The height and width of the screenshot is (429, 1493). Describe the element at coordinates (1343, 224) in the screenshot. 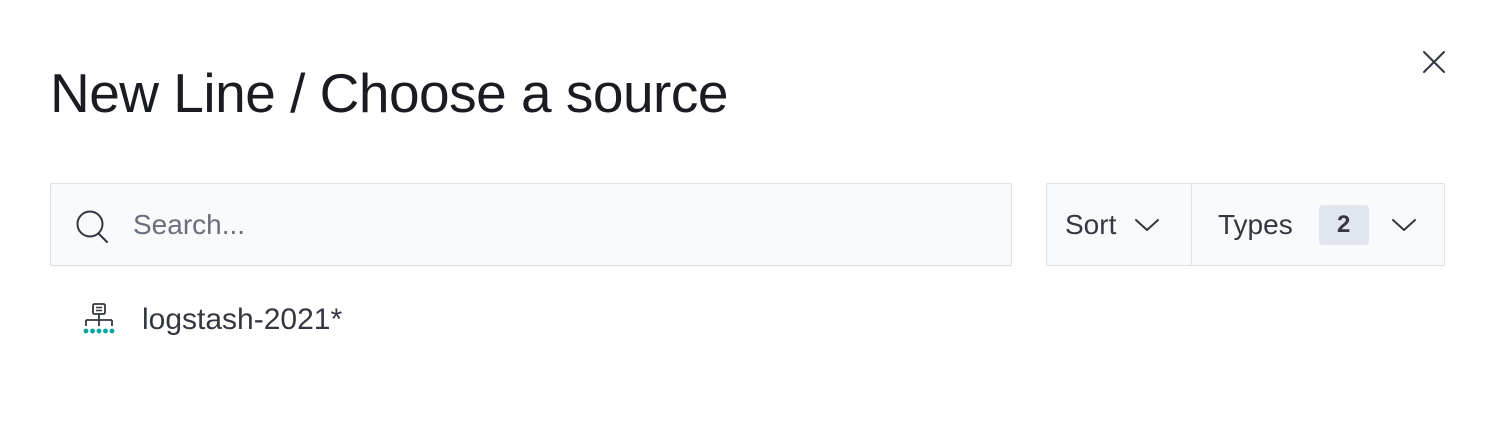

I see `types-count-badge: 2` at that location.